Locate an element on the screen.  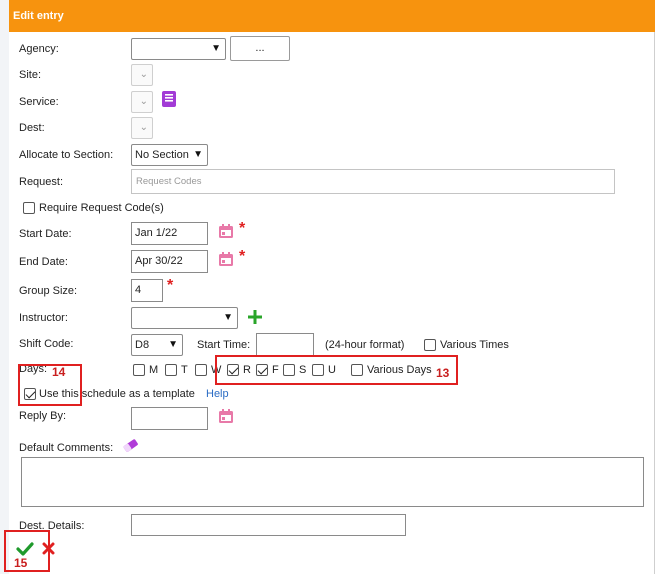
various-times-checkbox is located at coordinates (430, 345).